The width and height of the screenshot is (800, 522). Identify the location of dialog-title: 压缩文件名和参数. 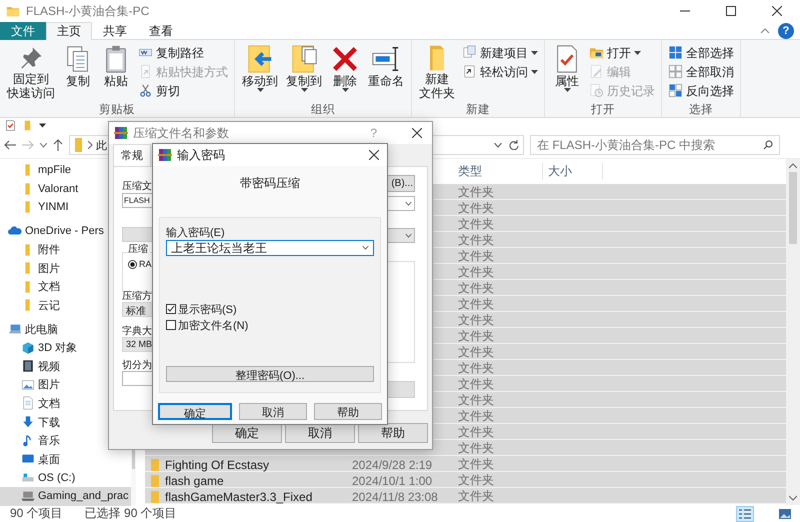
(181, 133).